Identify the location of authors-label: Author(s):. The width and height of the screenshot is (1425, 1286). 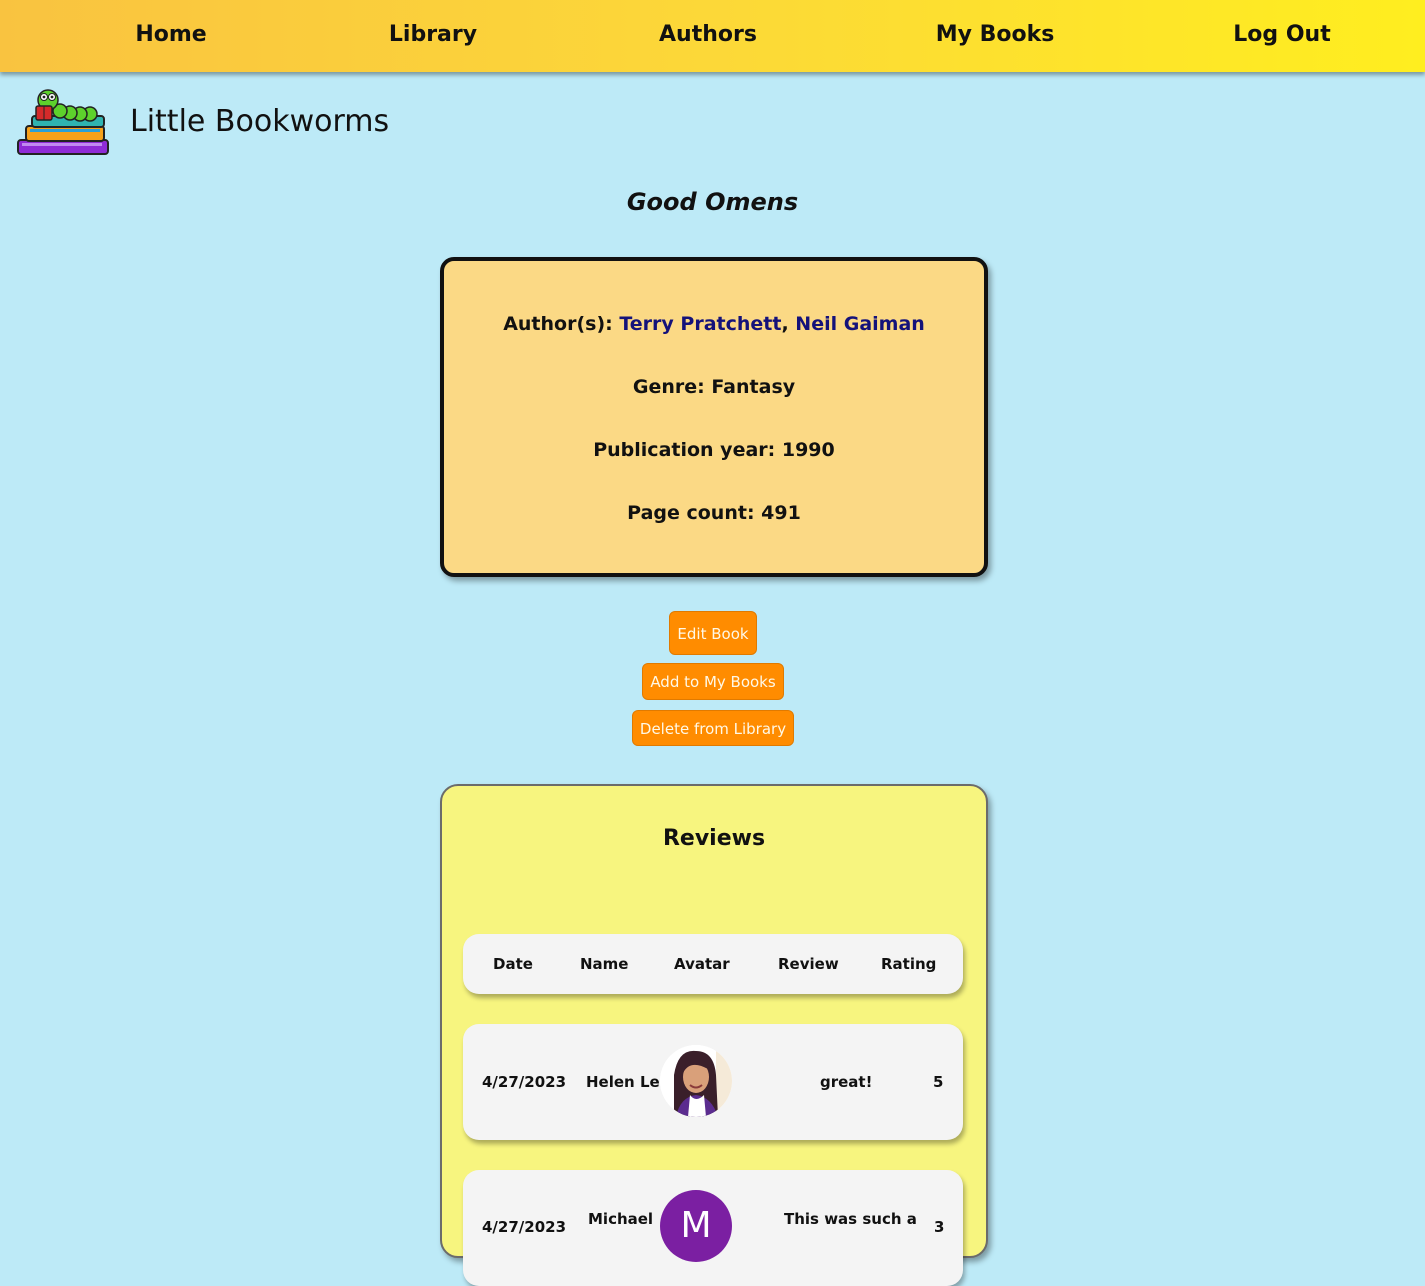
(561, 324).